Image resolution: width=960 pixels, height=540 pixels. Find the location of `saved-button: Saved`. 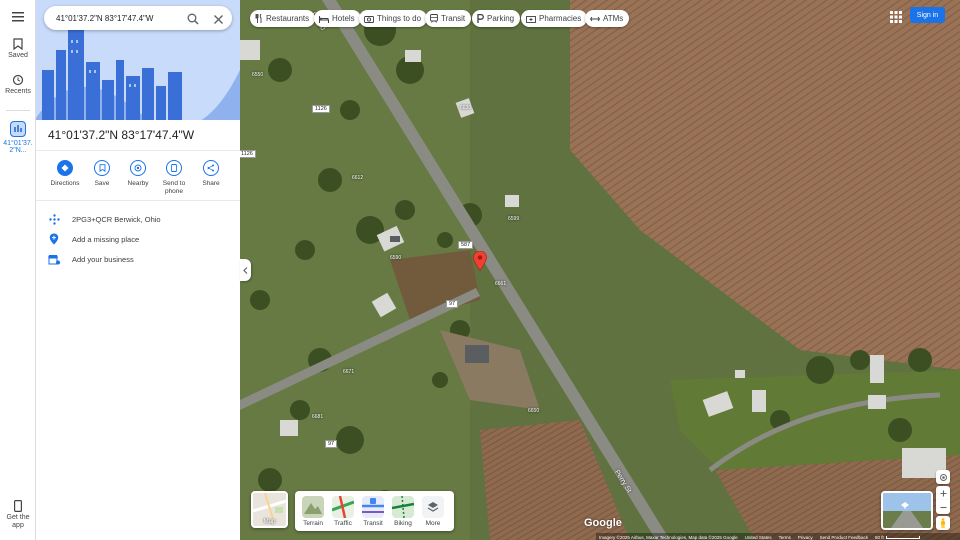

saved-button: Saved is located at coordinates (18, 48).